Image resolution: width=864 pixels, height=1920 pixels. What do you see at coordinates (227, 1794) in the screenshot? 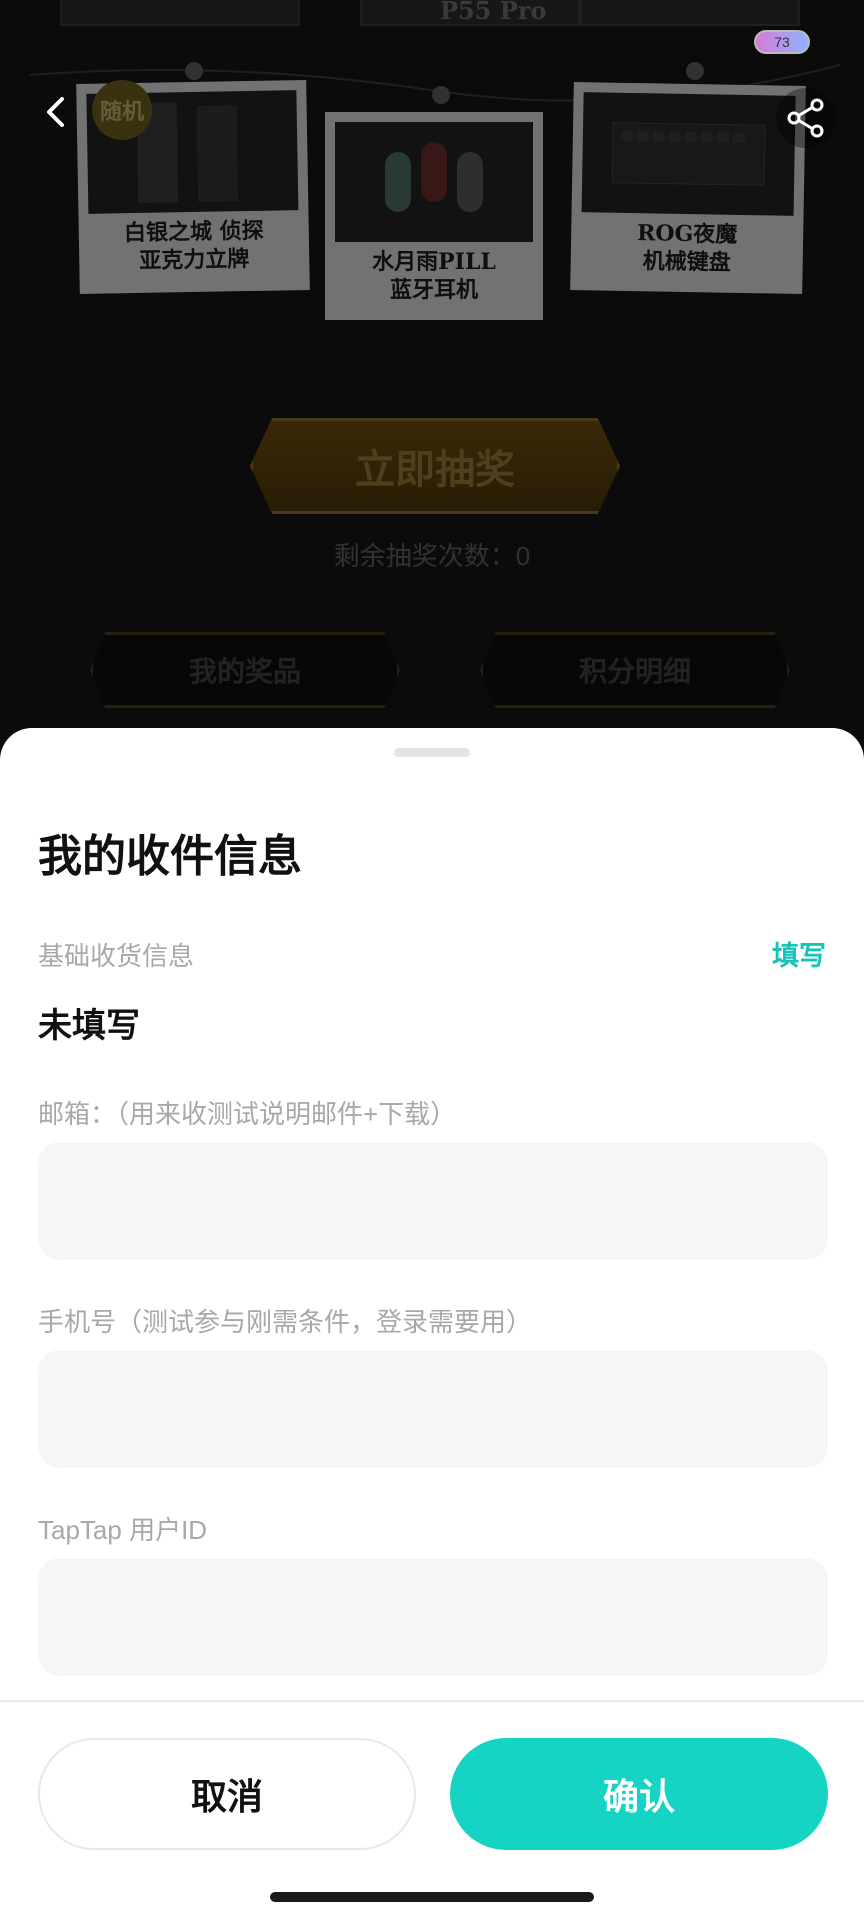
I see `cancel-button: 取消` at bounding box center [227, 1794].